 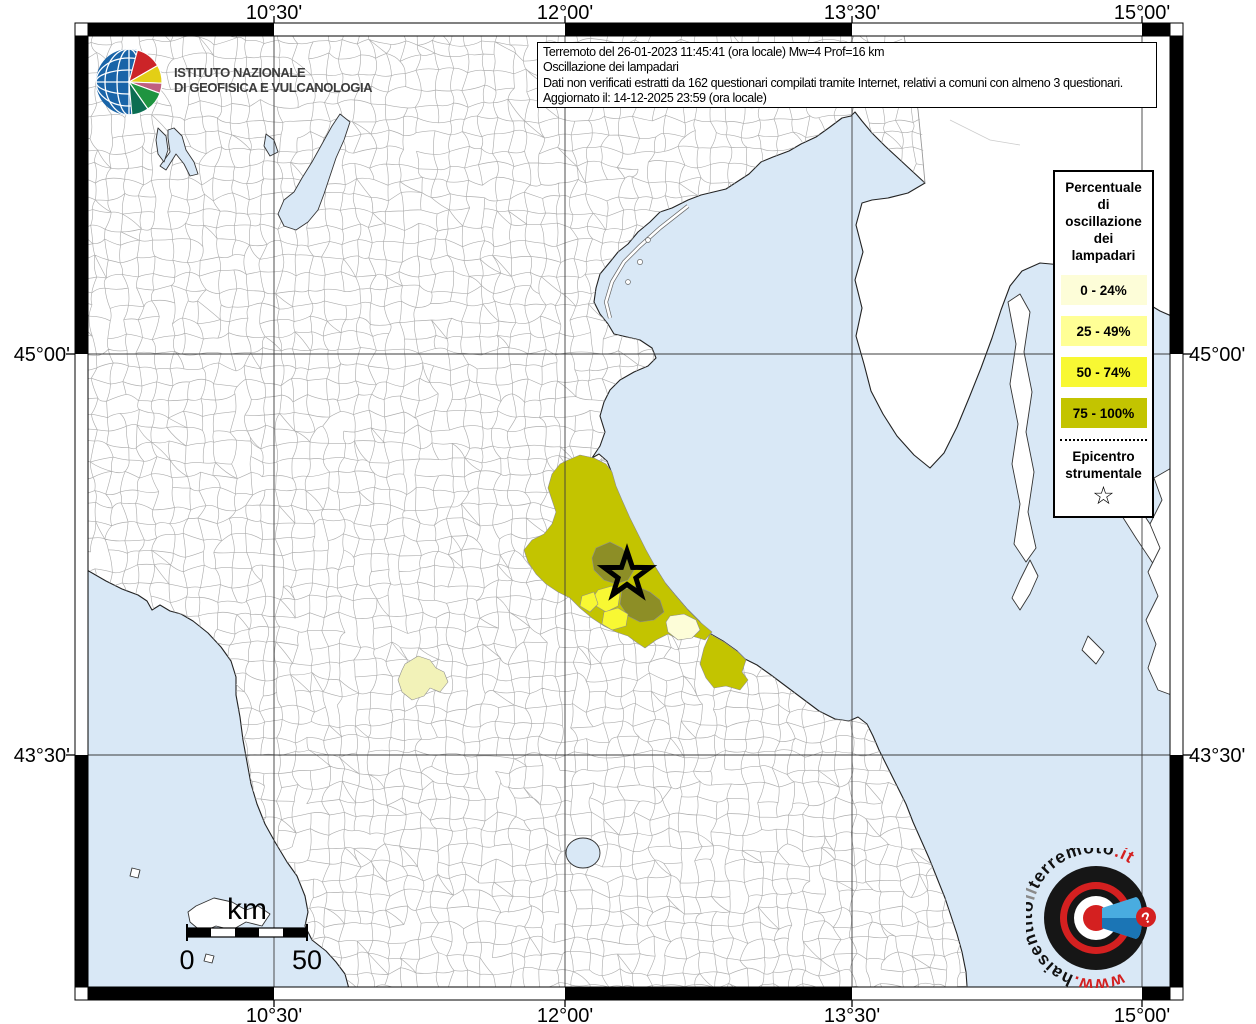 What do you see at coordinates (1103, 495) in the screenshot?
I see `epicenter-star-icon: ☆` at bounding box center [1103, 495].